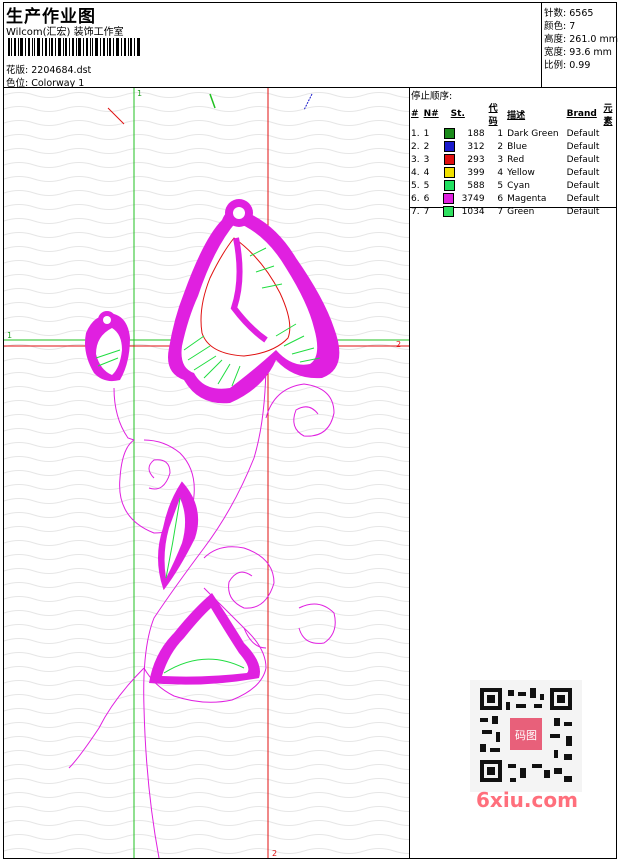  I want to click on cell-code: 3, so click(426, 159).